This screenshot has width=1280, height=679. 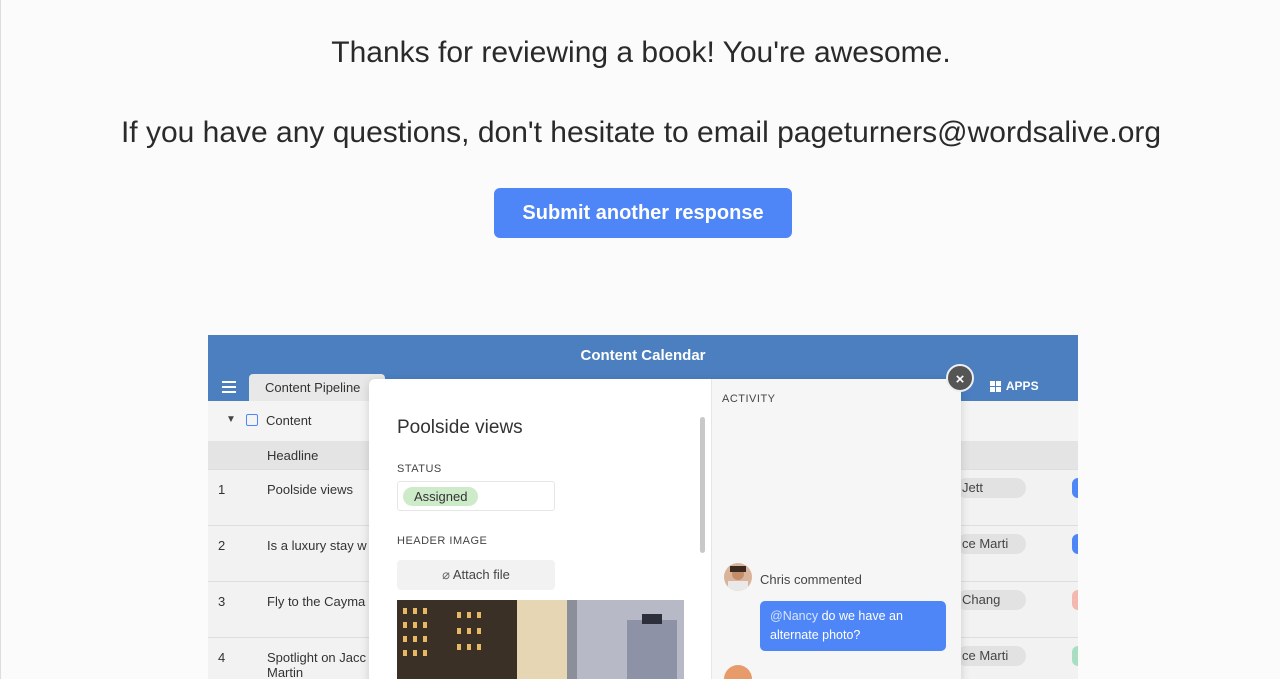 What do you see at coordinates (222, 601) in the screenshot?
I see `row-number: 3` at bounding box center [222, 601].